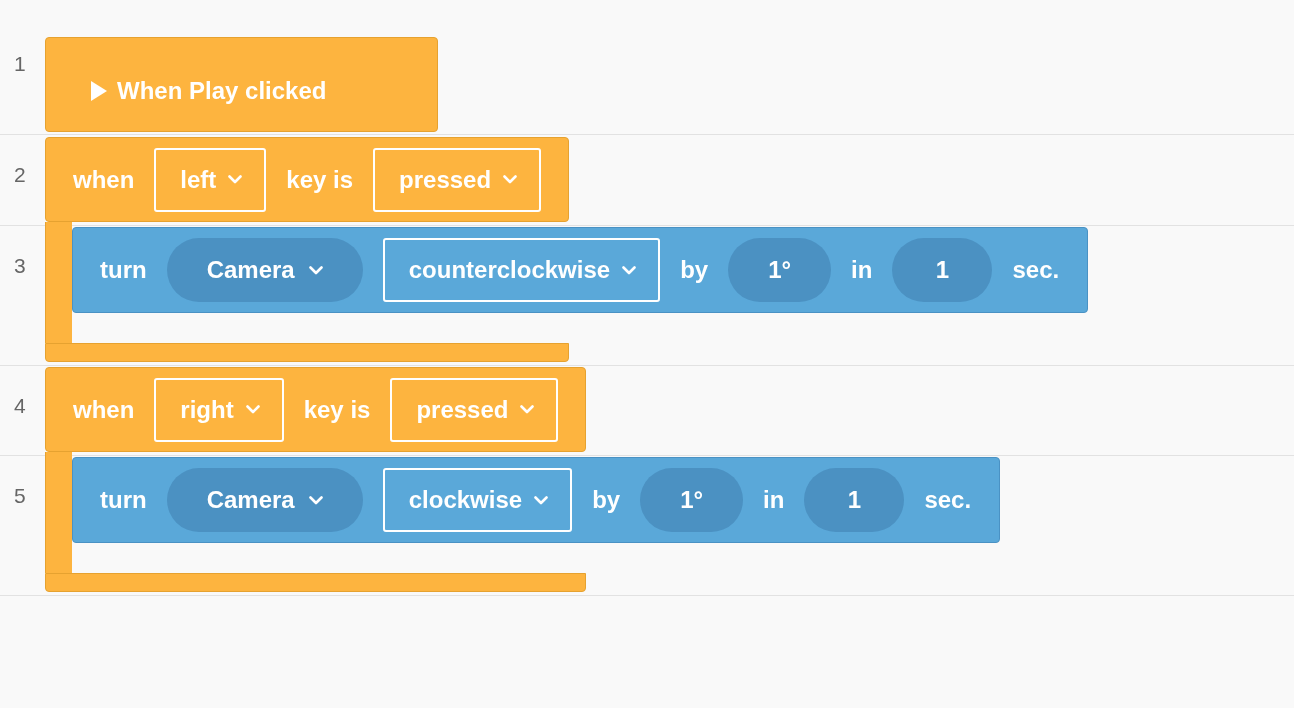  What do you see at coordinates (210, 179) in the screenshot?
I see `dropdown: left` at bounding box center [210, 179].